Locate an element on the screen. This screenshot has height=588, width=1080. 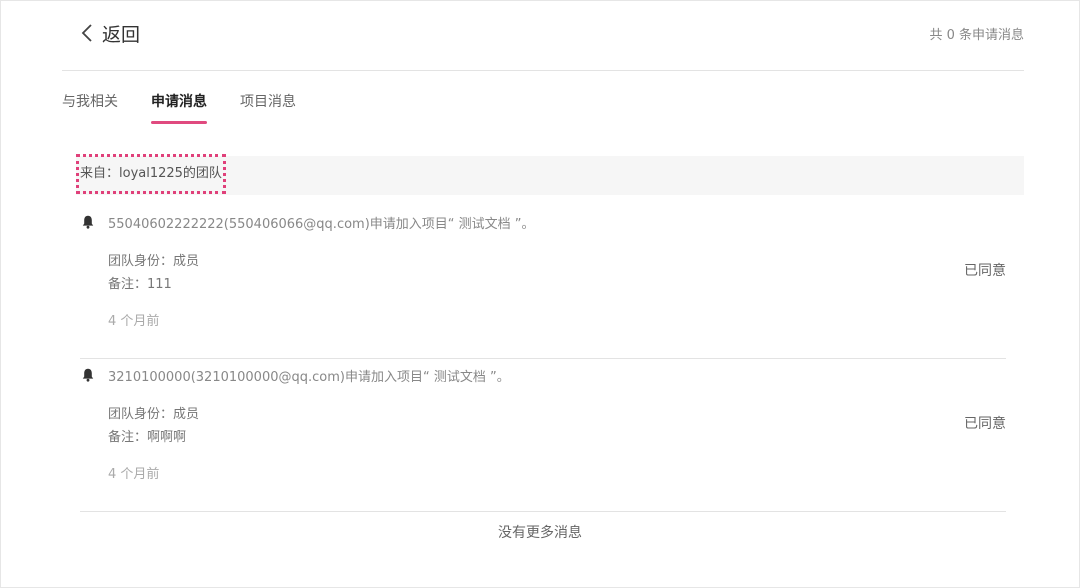
group-title: 来自：loyal1225的团队 is located at coordinates (151, 174).